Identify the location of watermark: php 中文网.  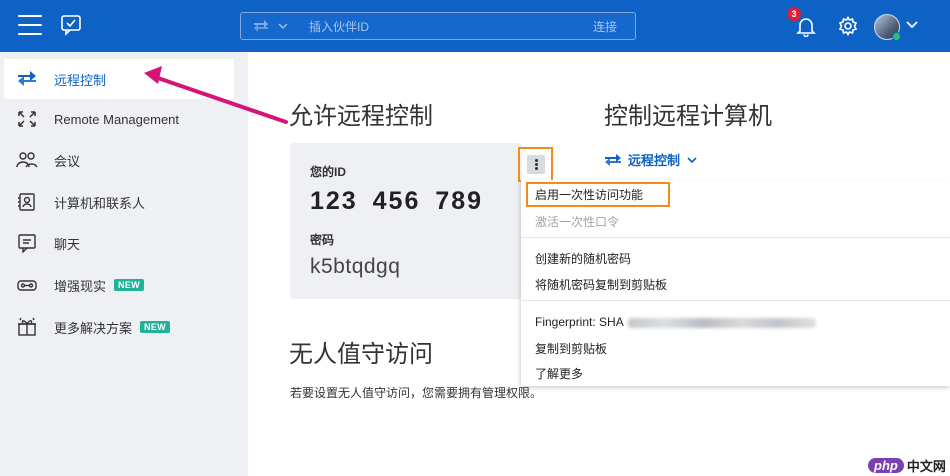
(907, 465).